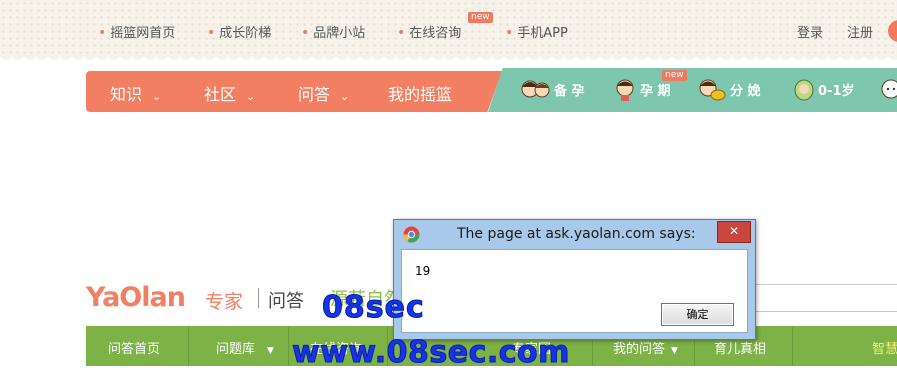 The image size is (897, 373). What do you see at coordinates (804, 90) in the screenshot?
I see `baby-face-icon` at bounding box center [804, 90].